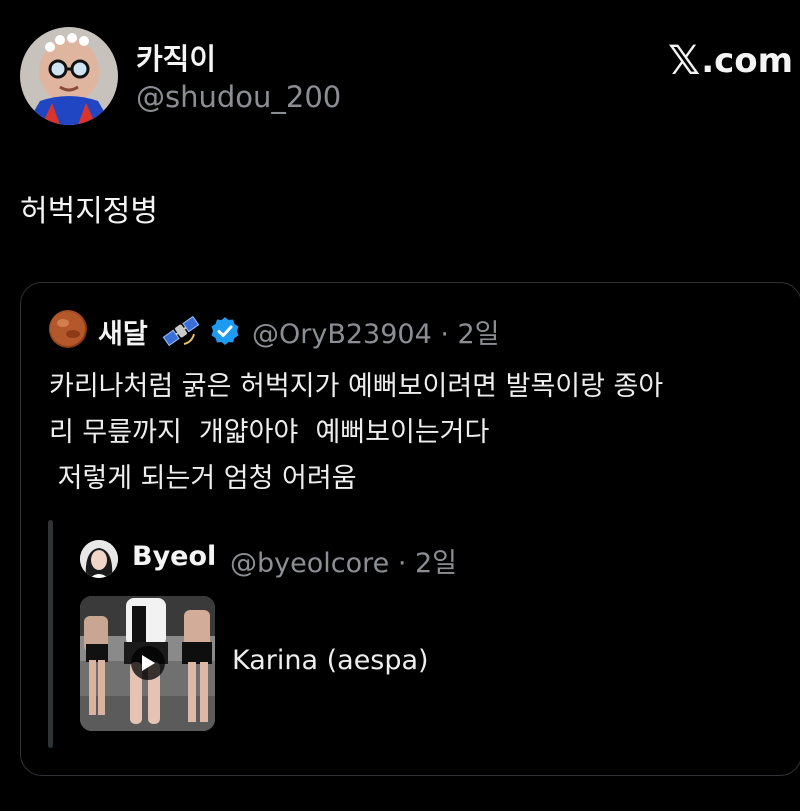 The width and height of the screenshot is (800, 811). What do you see at coordinates (747, 61) in the screenshot?
I see `x-logo-suffix: .com` at bounding box center [747, 61].